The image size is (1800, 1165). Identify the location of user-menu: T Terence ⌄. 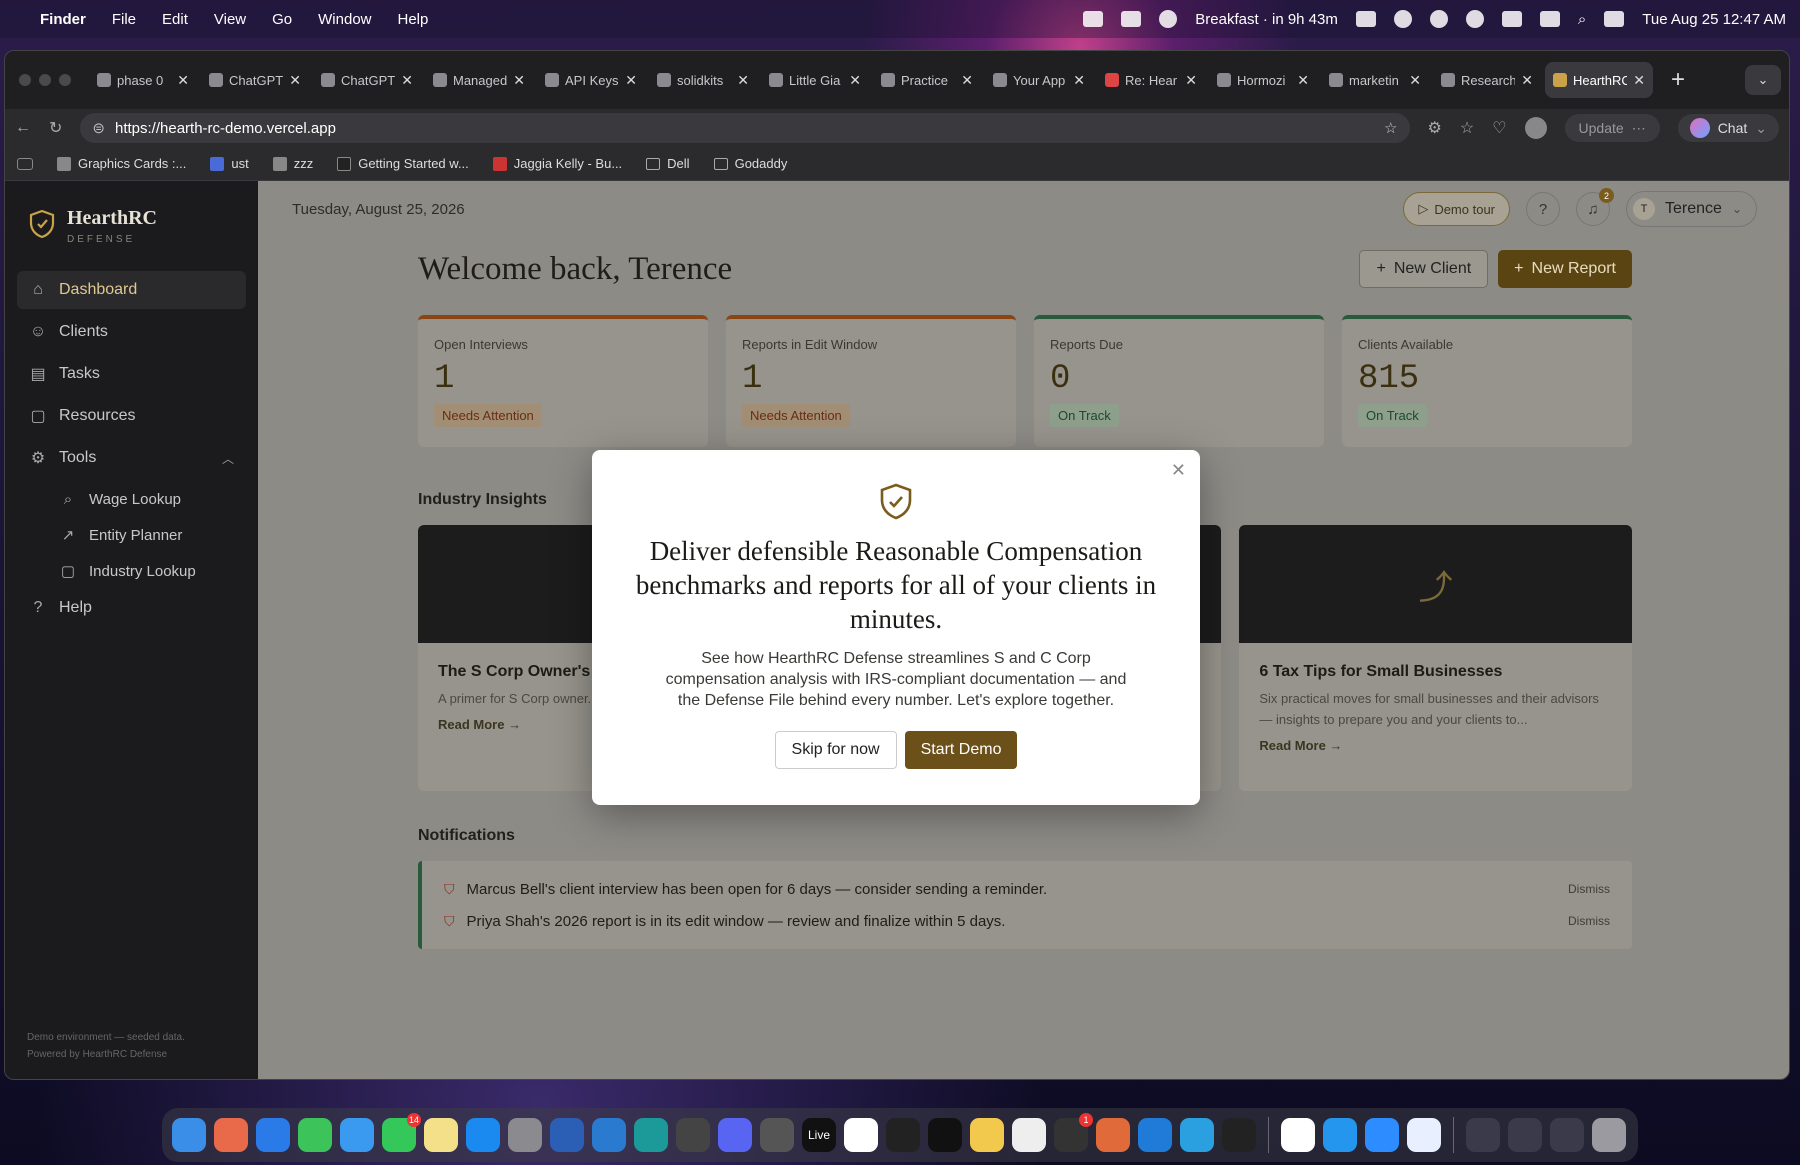
(1691, 209).